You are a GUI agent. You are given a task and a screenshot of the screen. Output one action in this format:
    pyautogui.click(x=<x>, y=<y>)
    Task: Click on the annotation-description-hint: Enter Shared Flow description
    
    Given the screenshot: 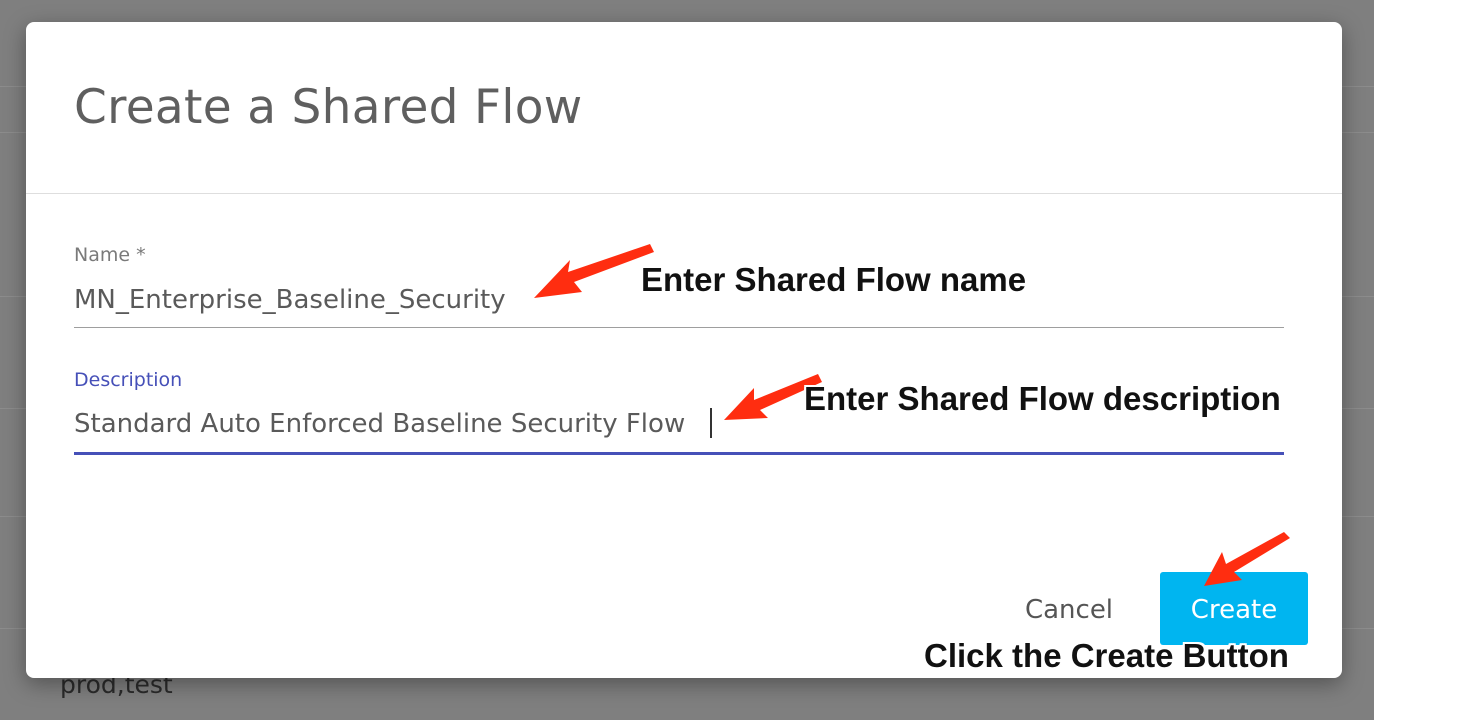 What is the action you would take?
    pyautogui.click(x=1042, y=398)
    